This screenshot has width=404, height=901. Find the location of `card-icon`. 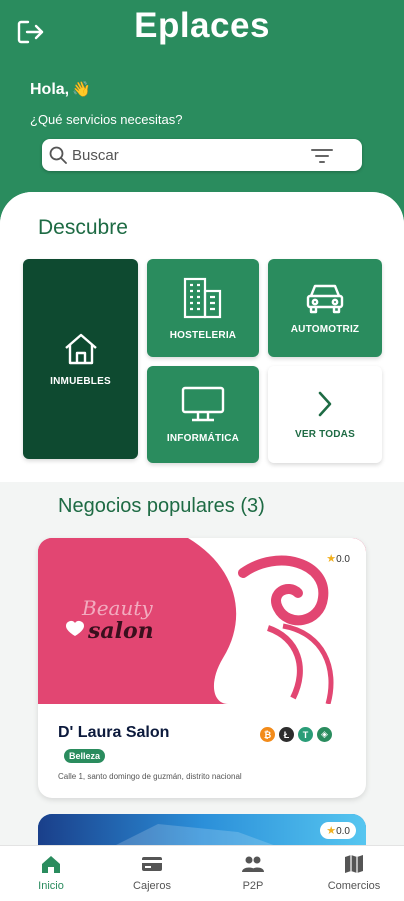

card-icon is located at coordinates (152, 864).